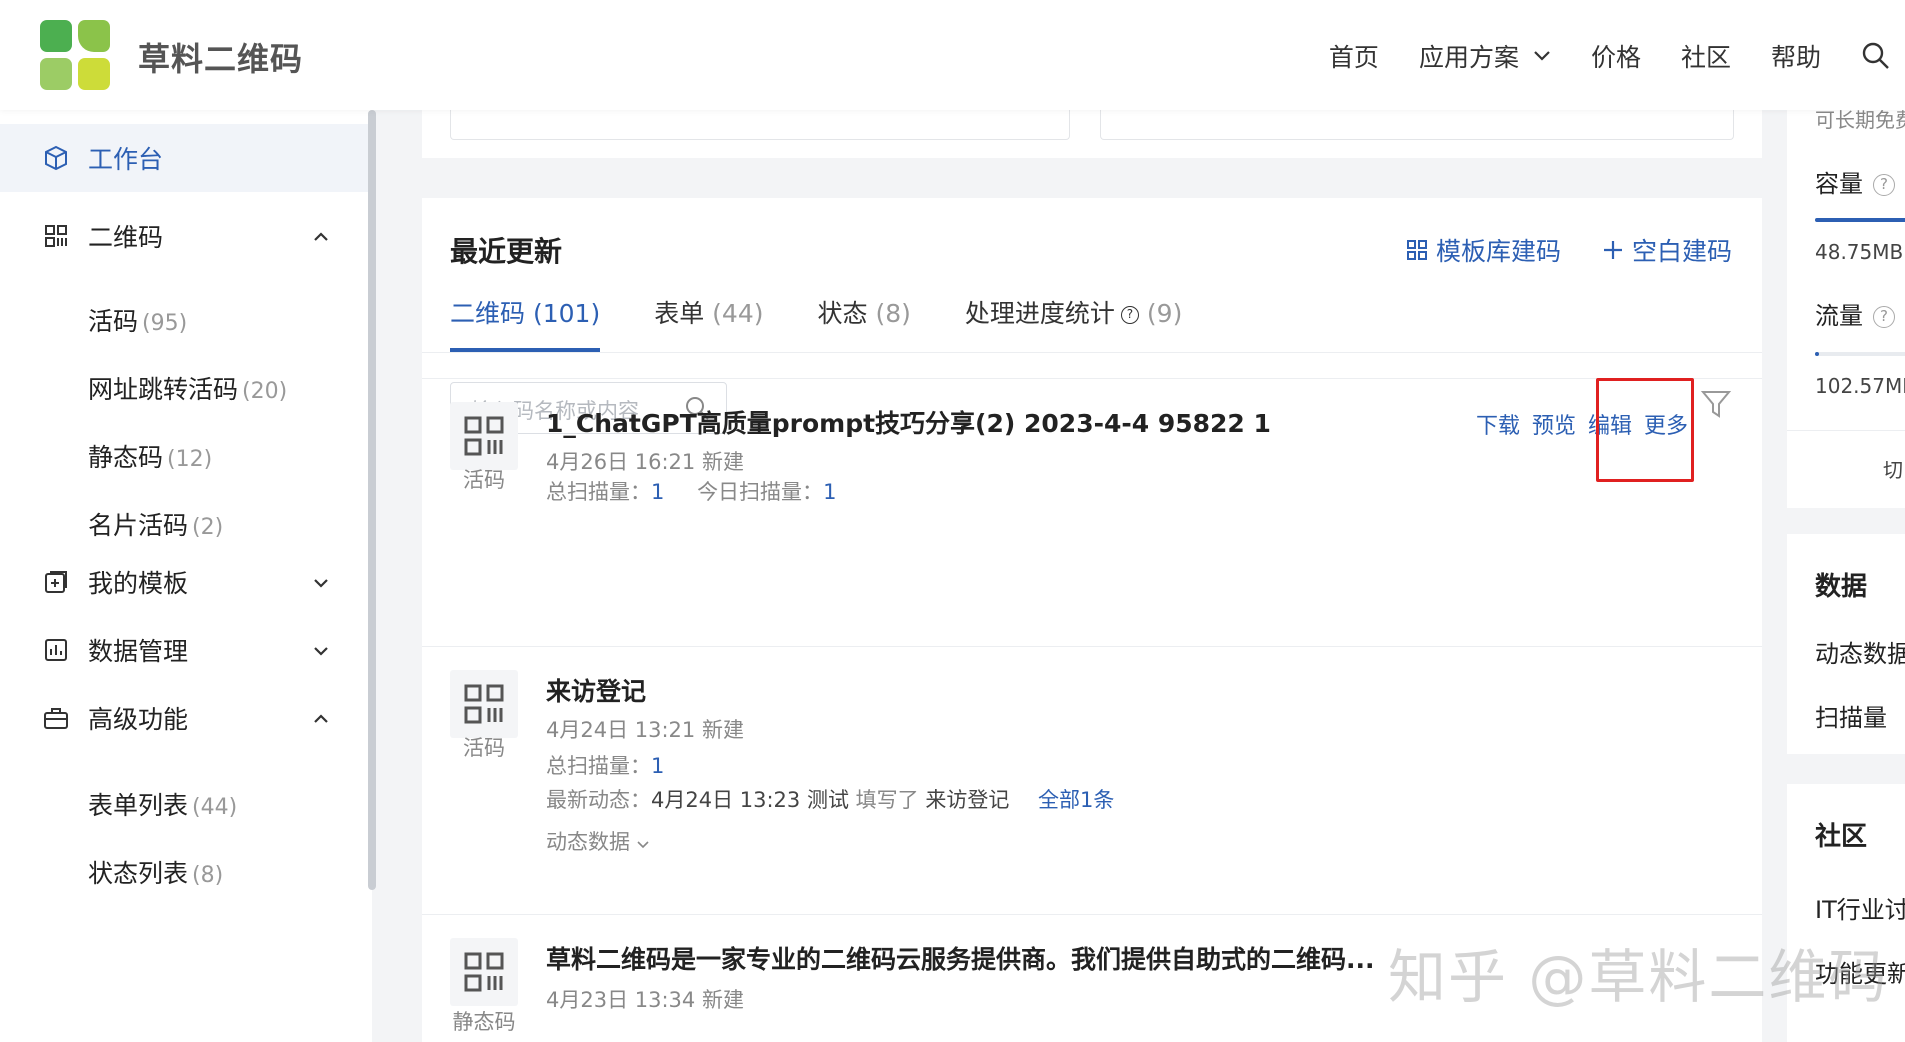  Describe the element at coordinates (1876, 56) in the screenshot. I see `search-icon` at that location.